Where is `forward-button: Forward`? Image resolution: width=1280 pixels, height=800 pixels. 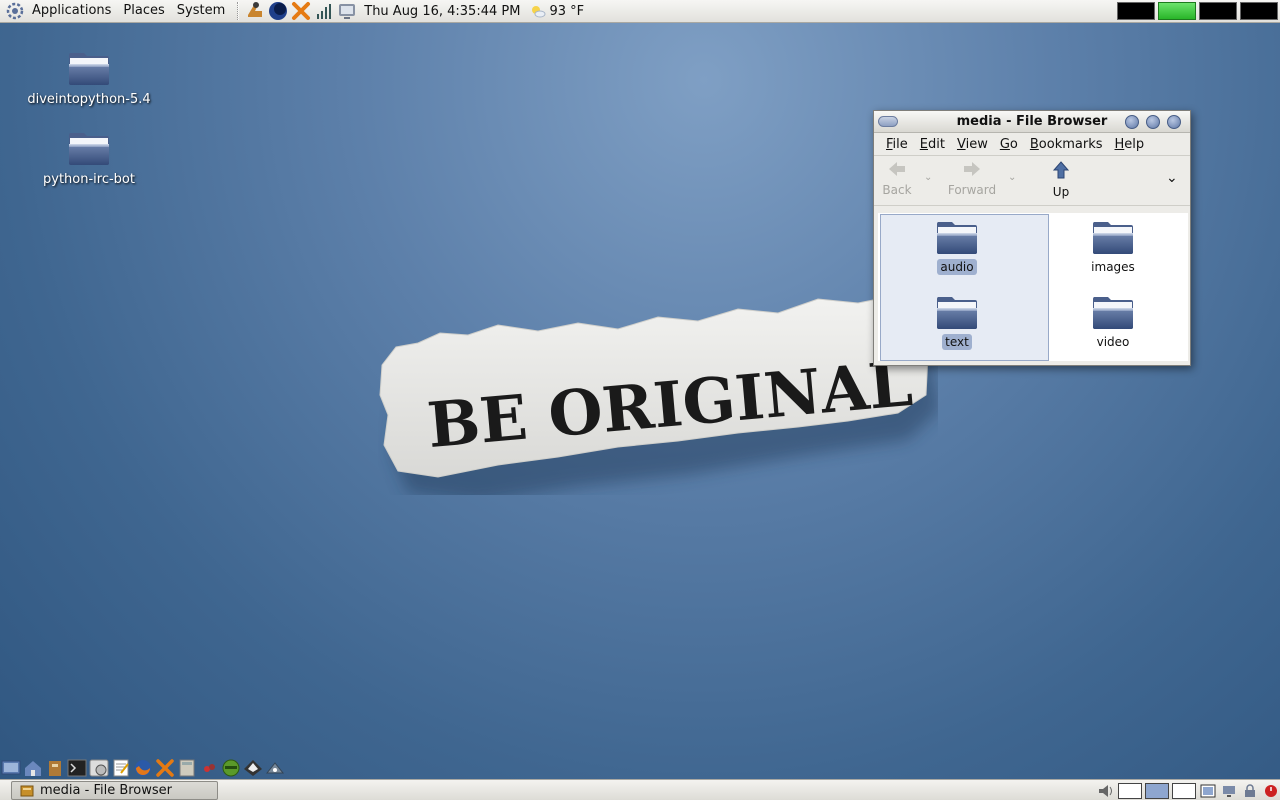
forward-button: Forward is located at coordinates (972, 178).